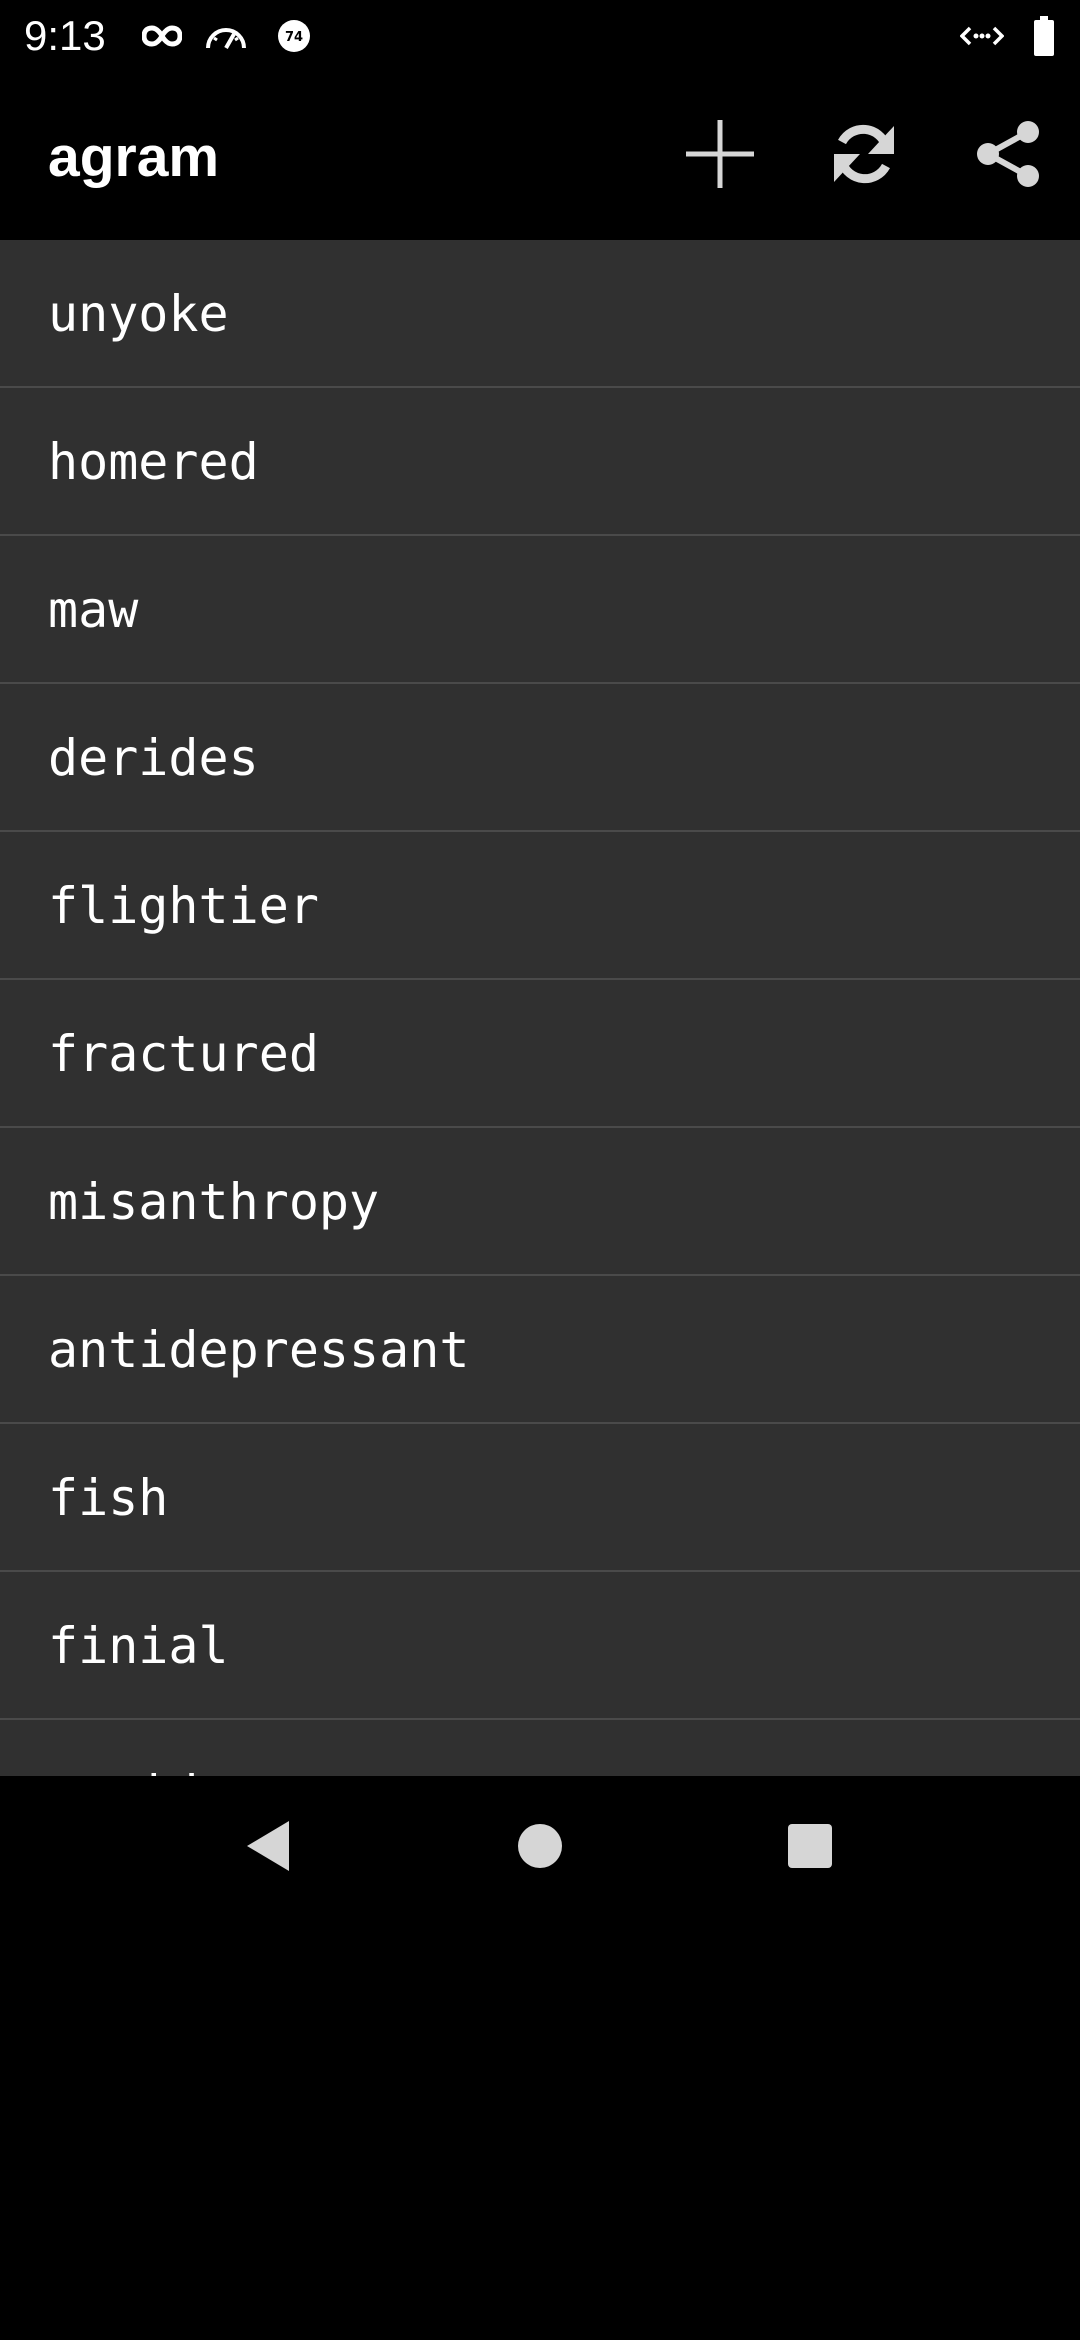 The height and width of the screenshot is (2340, 1080). What do you see at coordinates (153, 758) in the screenshot?
I see `list-item-label: derides` at bounding box center [153, 758].